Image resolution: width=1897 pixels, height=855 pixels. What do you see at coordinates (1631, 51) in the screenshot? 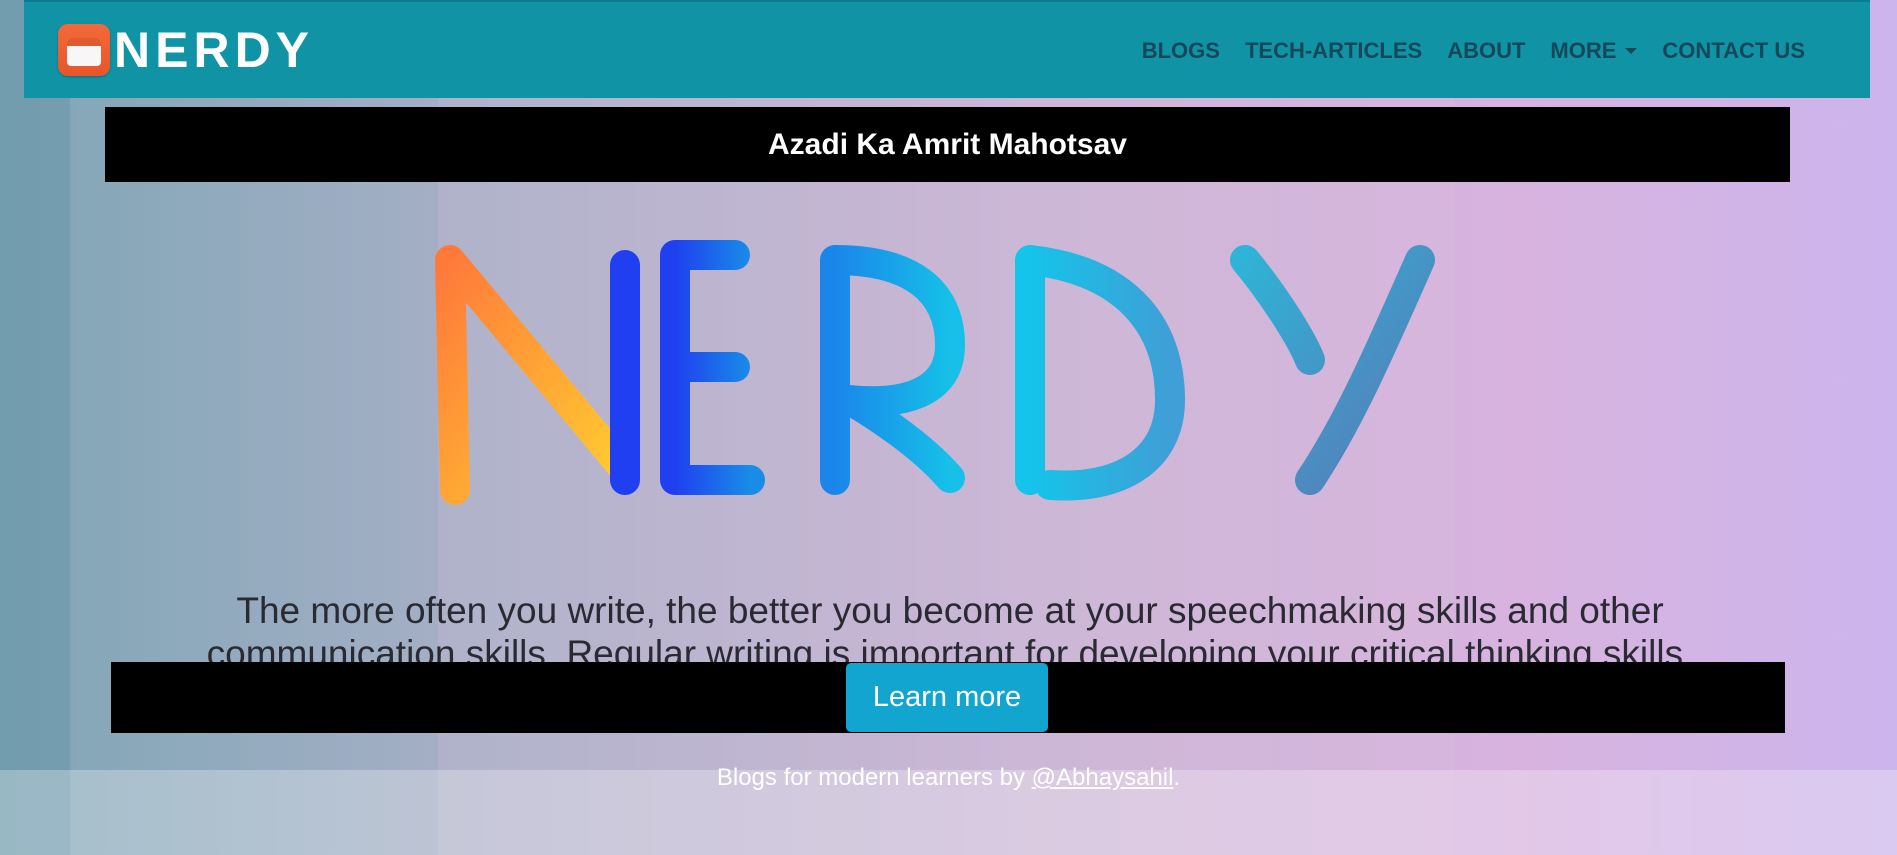
I see `caret-down-icon` at bounding box center [1631, 51].